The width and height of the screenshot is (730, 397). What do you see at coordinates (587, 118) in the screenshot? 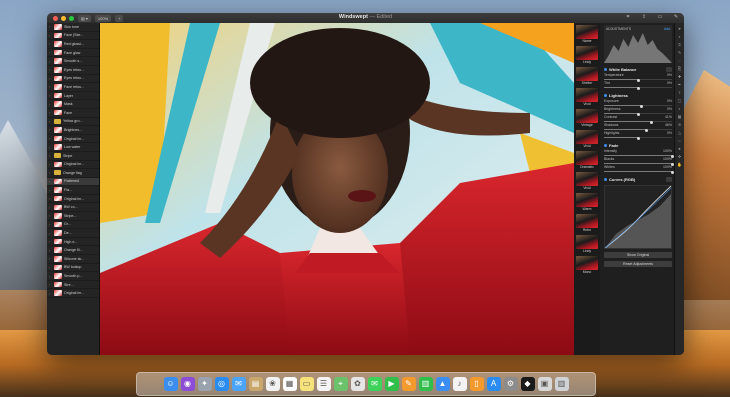
I see `preset-item: Vintage` at bounding box center [587, 118].